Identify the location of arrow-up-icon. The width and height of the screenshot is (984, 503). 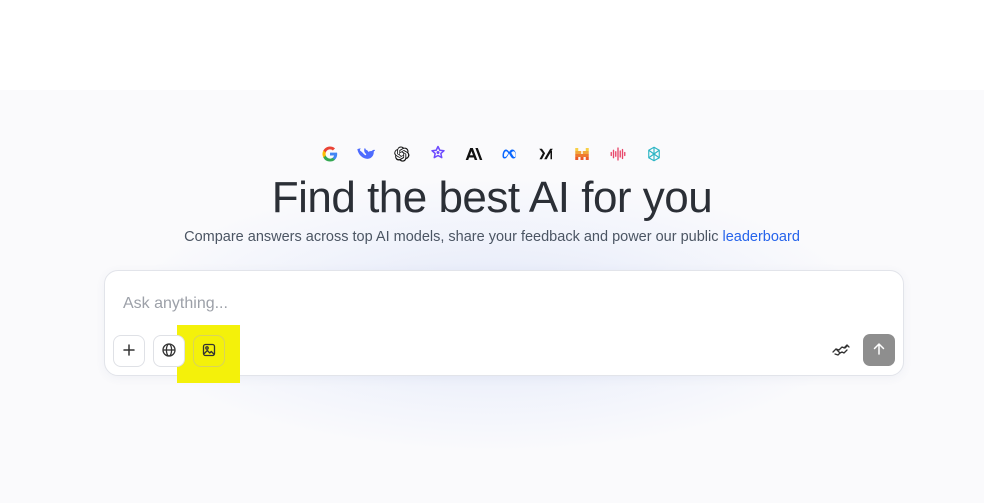
(879, 350).